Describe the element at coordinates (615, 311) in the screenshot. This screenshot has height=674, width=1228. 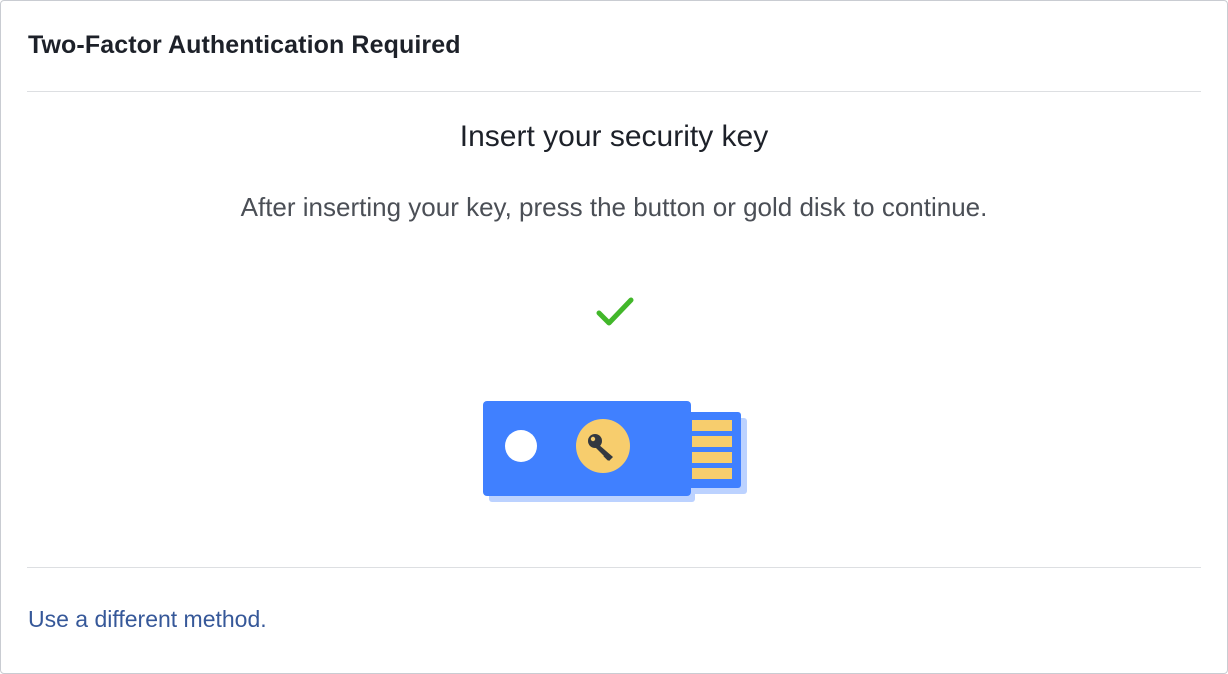
I see `checkmark-icon` at that location.